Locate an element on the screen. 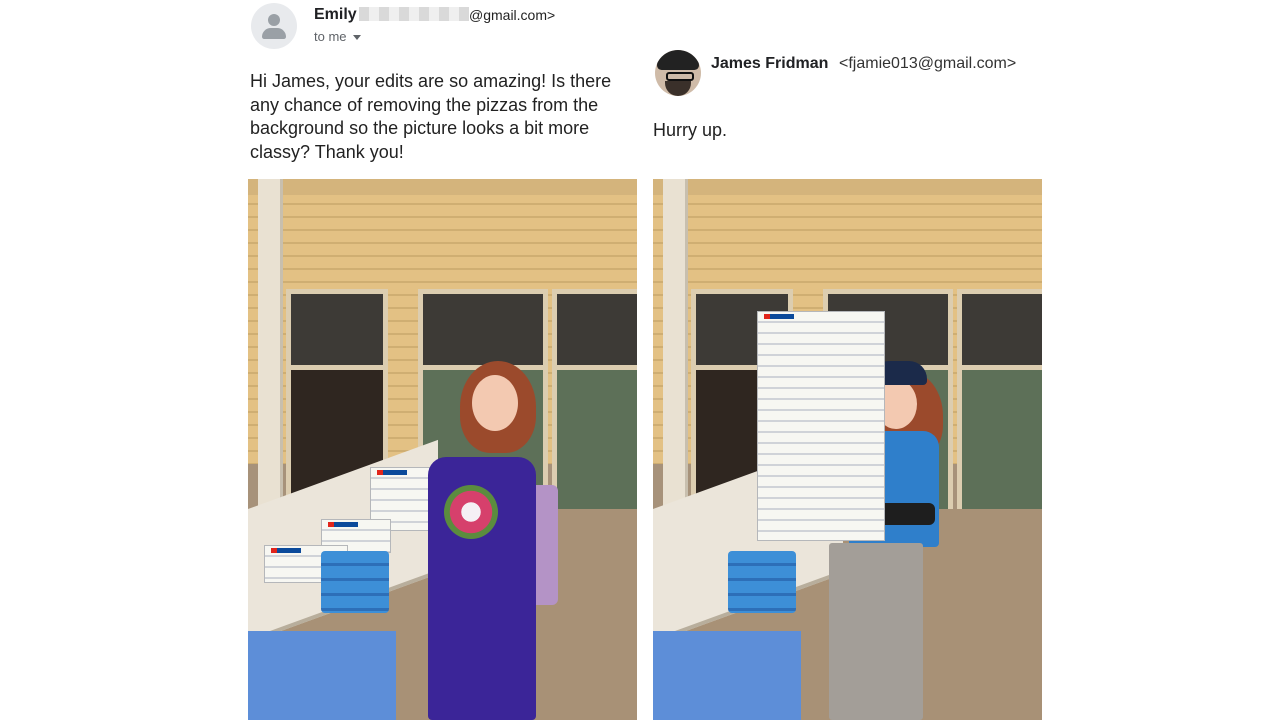 Image resolution: width=1280 pixels, height=720 pixels. sender-name: Emily is located at coordinates (335, 14).